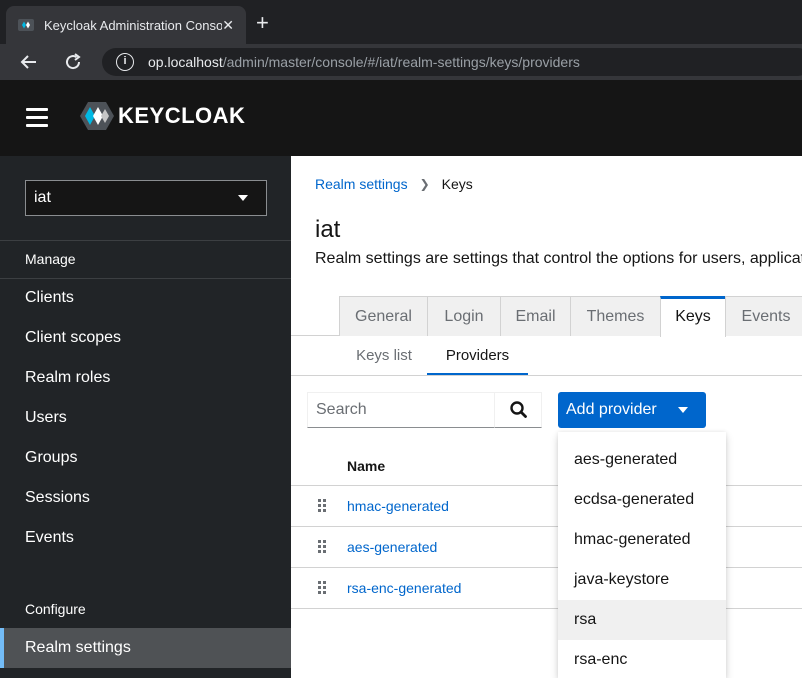 This screenshot has height=678, width=802. Describe the element at coordinates (392, 547) in the screenshot. I see `table-row-link: aes-generated` at that location.